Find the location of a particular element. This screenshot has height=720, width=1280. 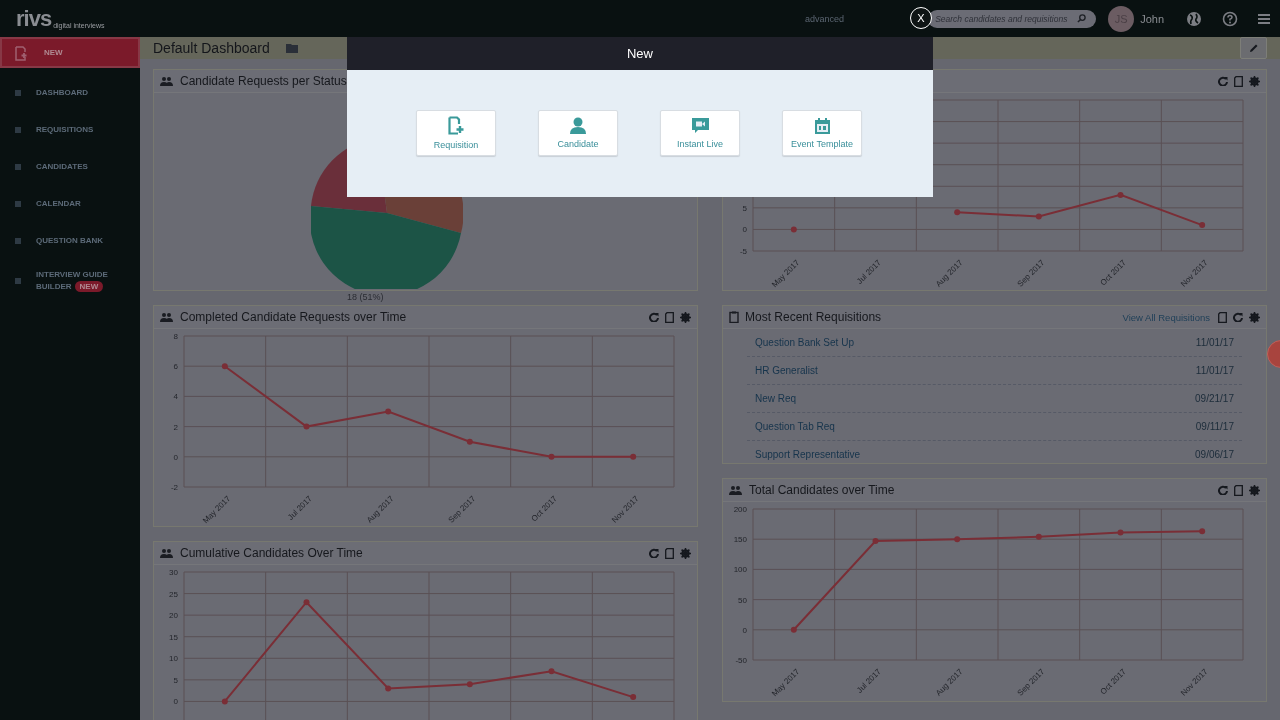

panel-title: Candidate Requests per Status is located at coordinates (263, 81).